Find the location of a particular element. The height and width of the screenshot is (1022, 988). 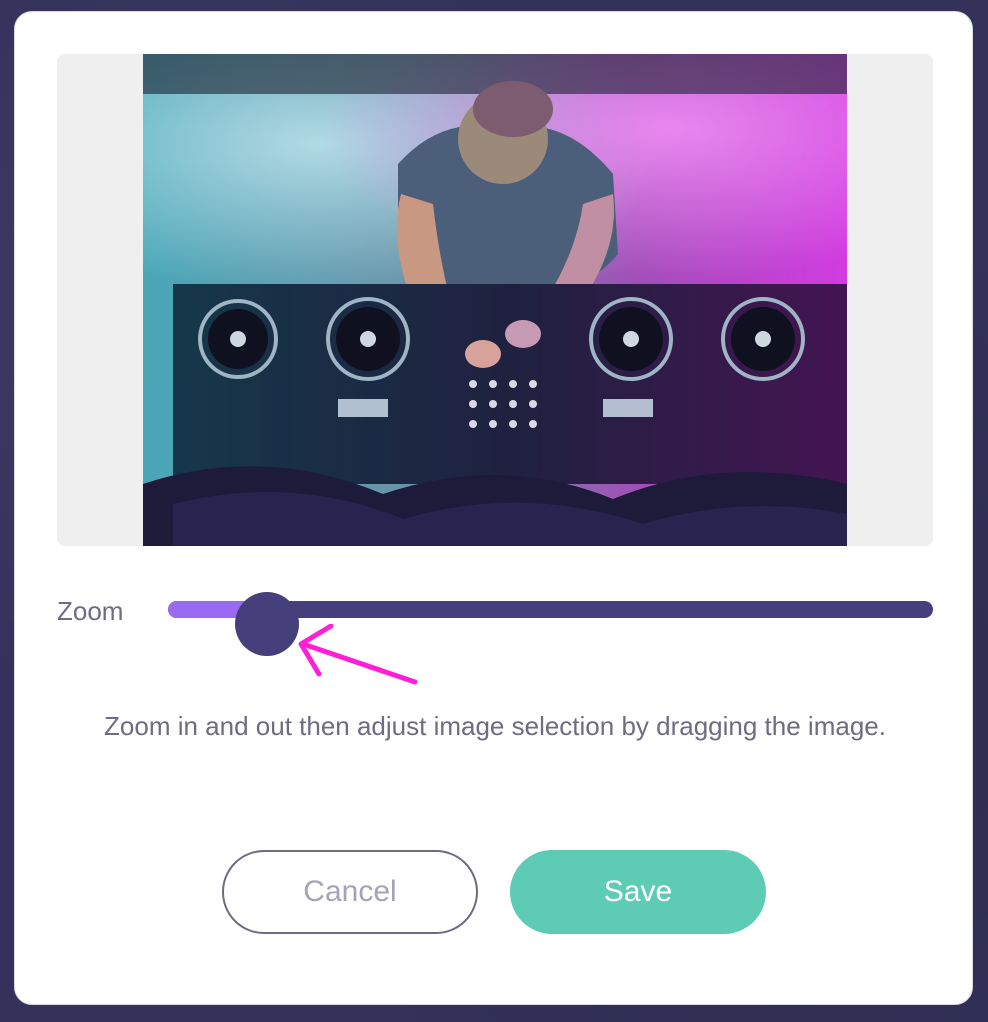

zoom-control: Zoom is located at coordinates (495, 620).